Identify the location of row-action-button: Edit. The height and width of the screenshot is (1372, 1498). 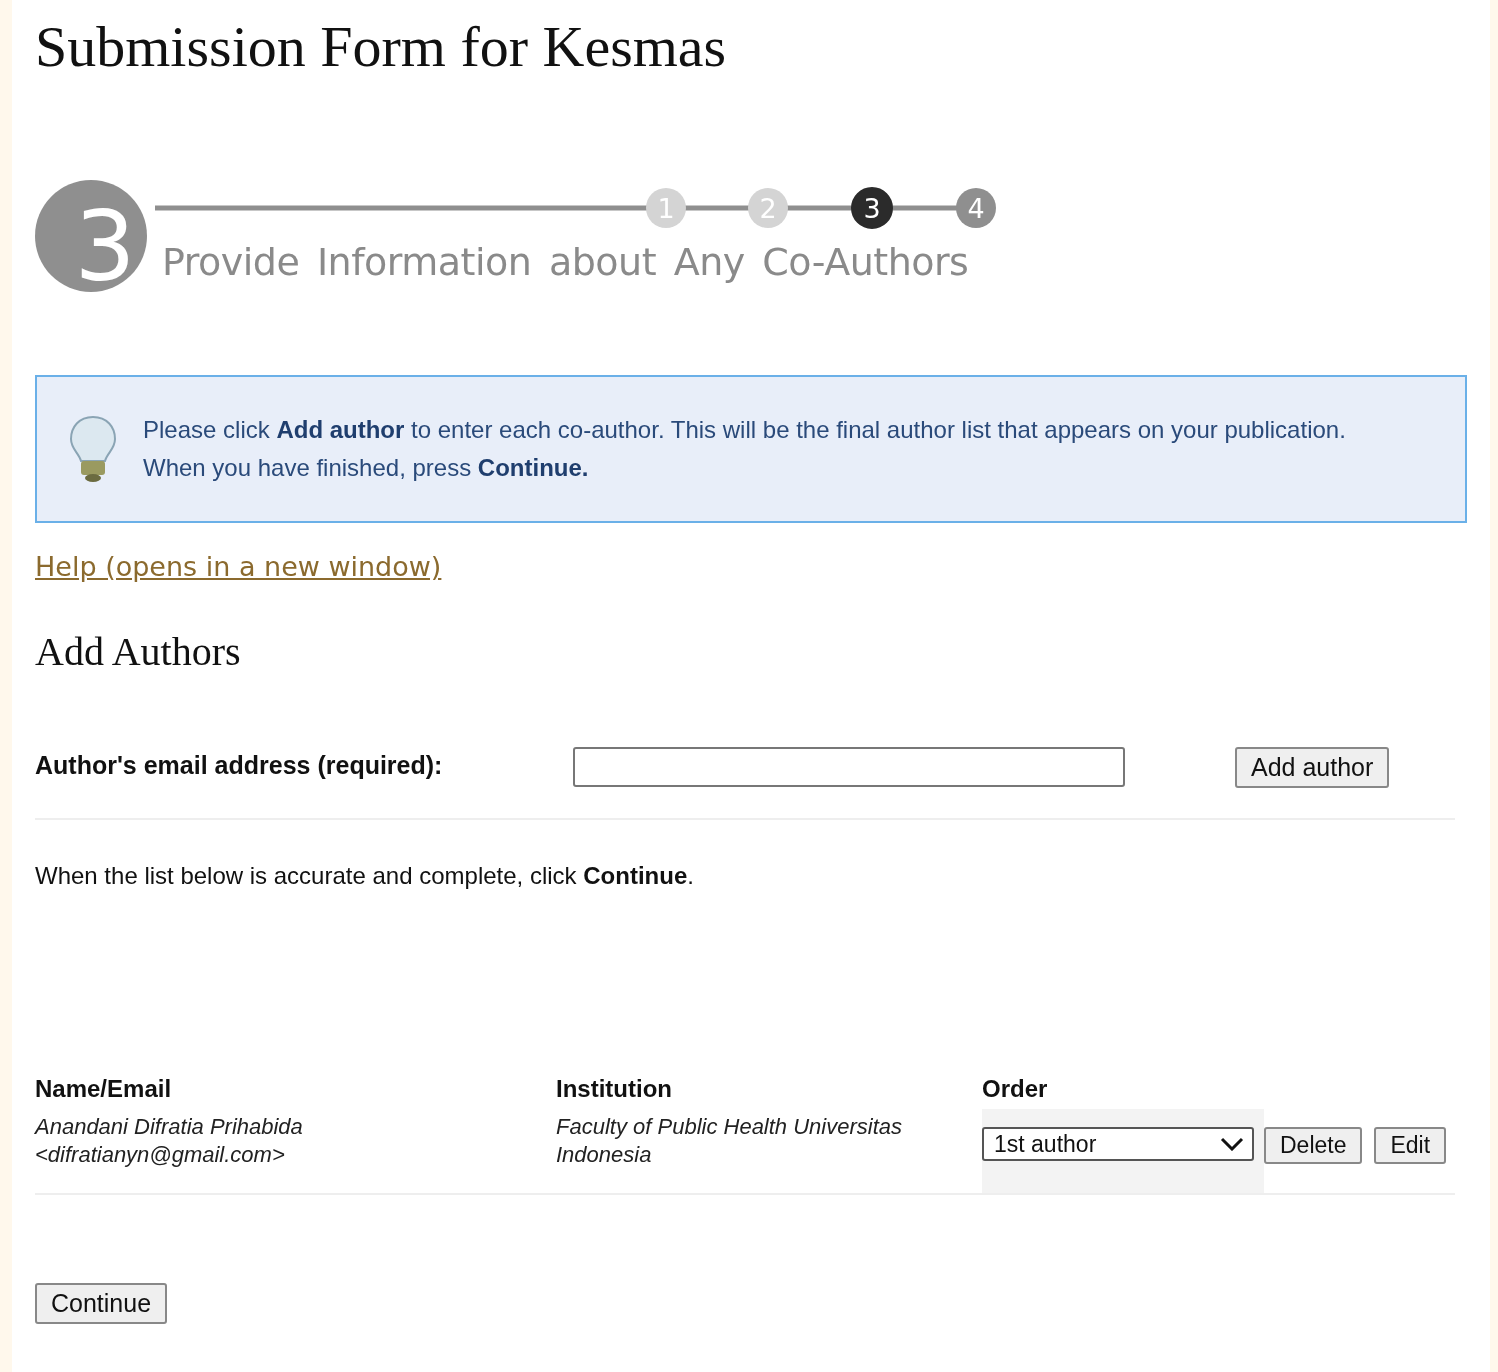
(1410, 1145).